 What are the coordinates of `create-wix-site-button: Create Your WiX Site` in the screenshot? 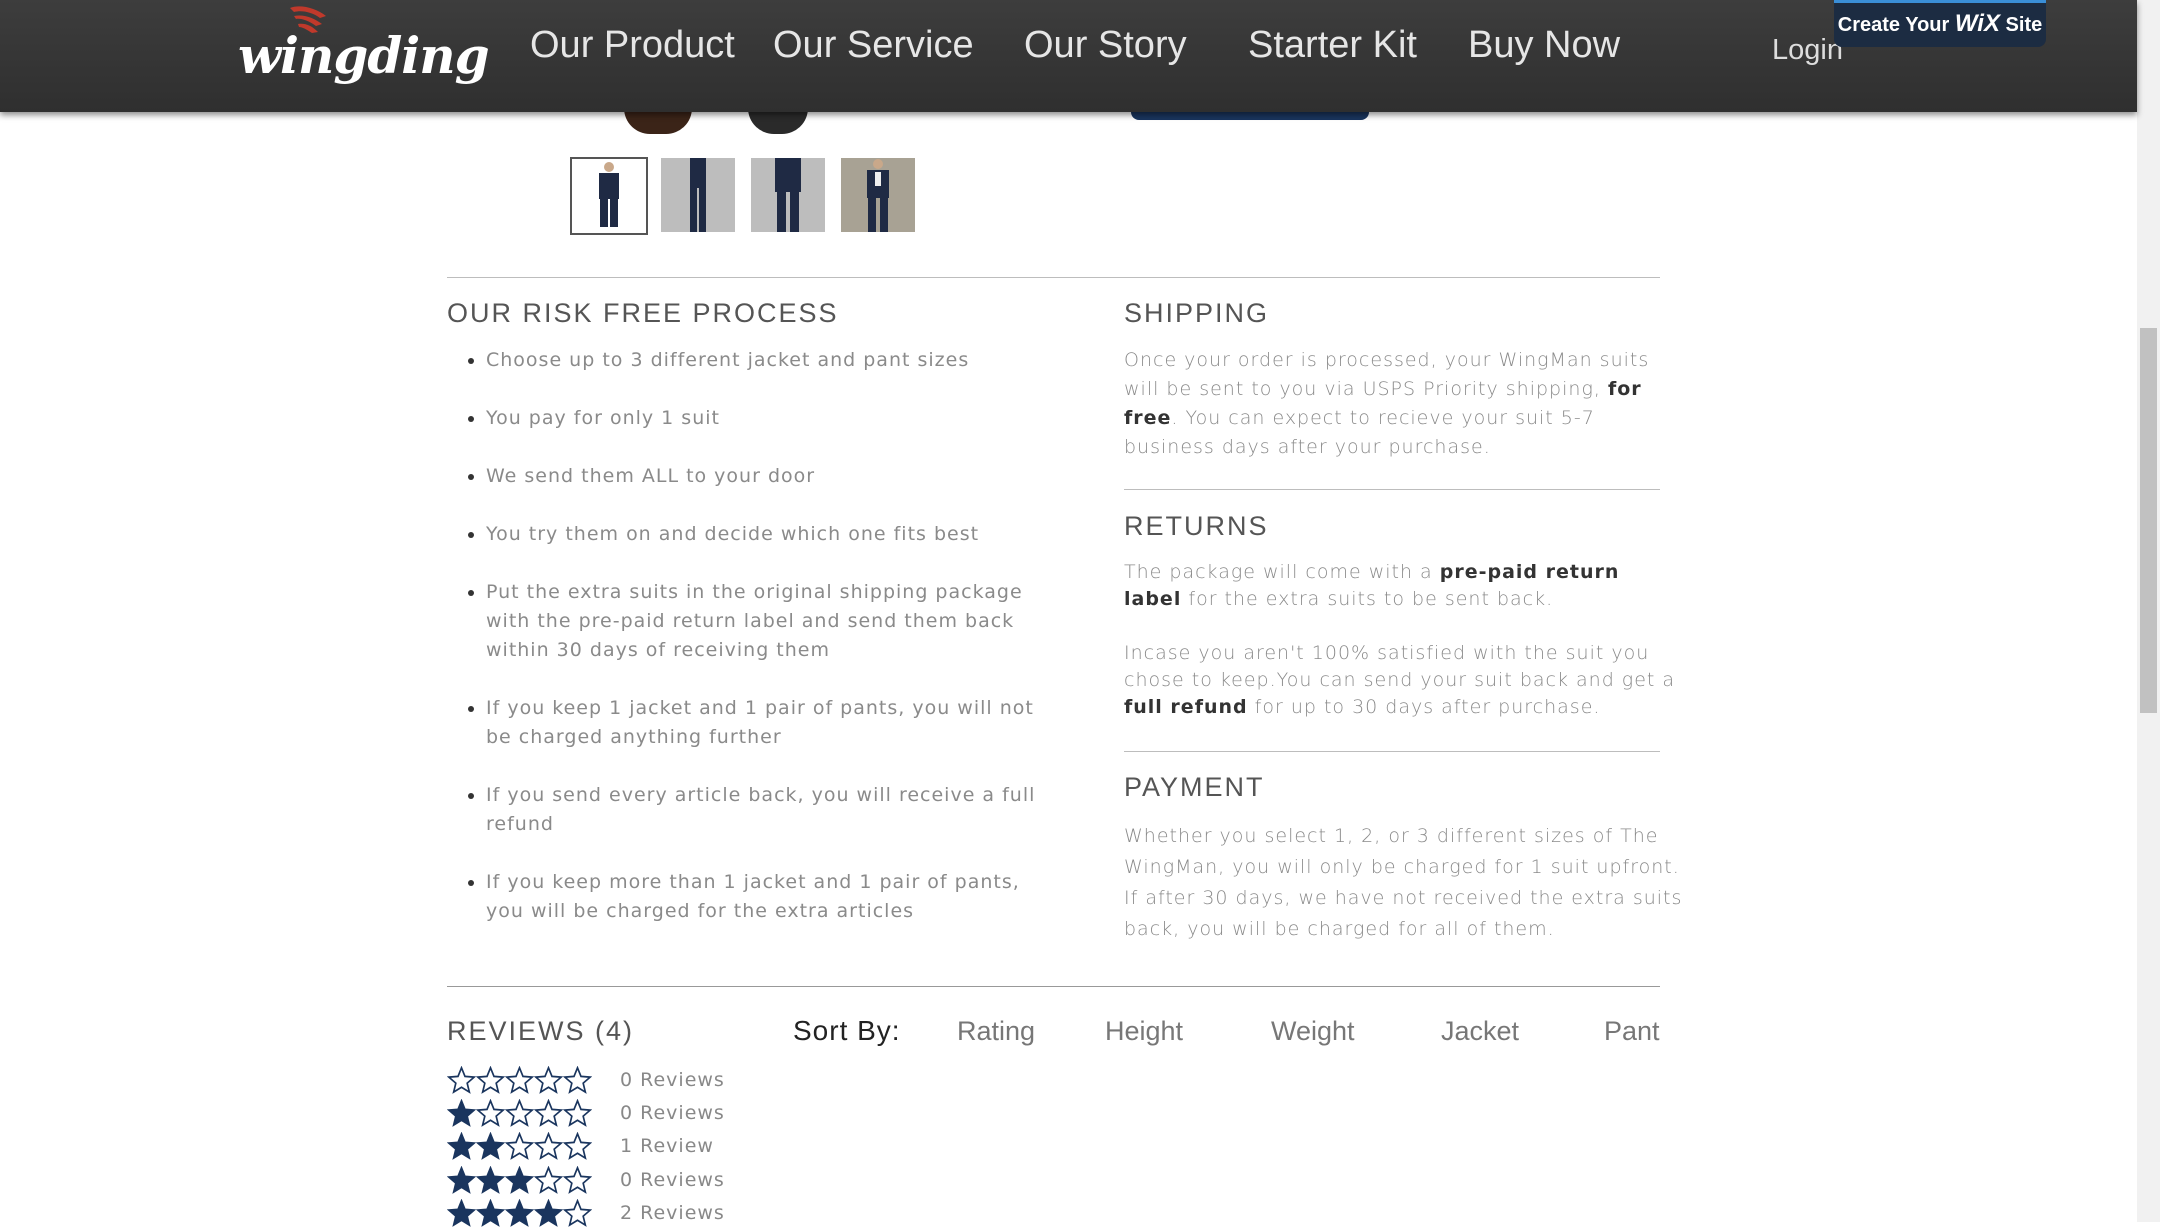 It's located at (1940, 23).